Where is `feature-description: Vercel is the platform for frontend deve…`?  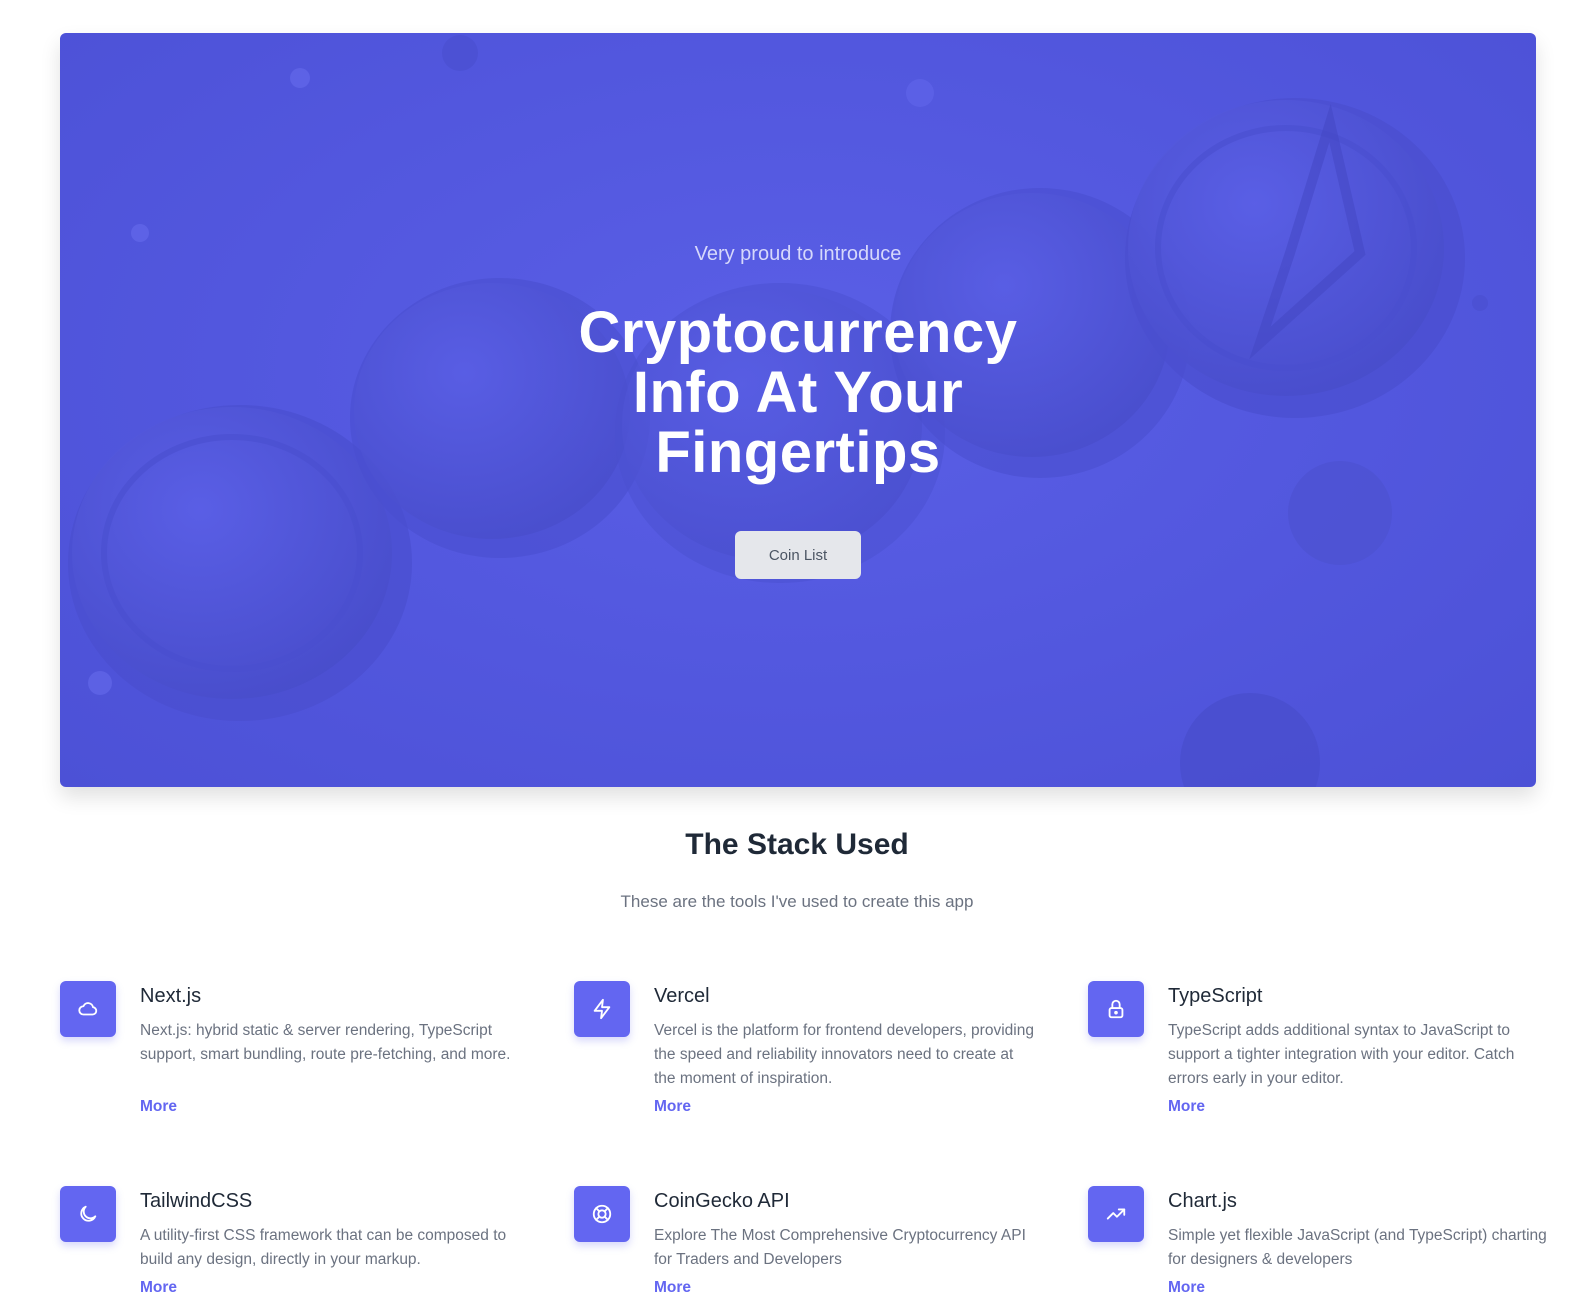
feature-description: Vercel is the platform for frontend deve… is located at coordinates (844, 1054).